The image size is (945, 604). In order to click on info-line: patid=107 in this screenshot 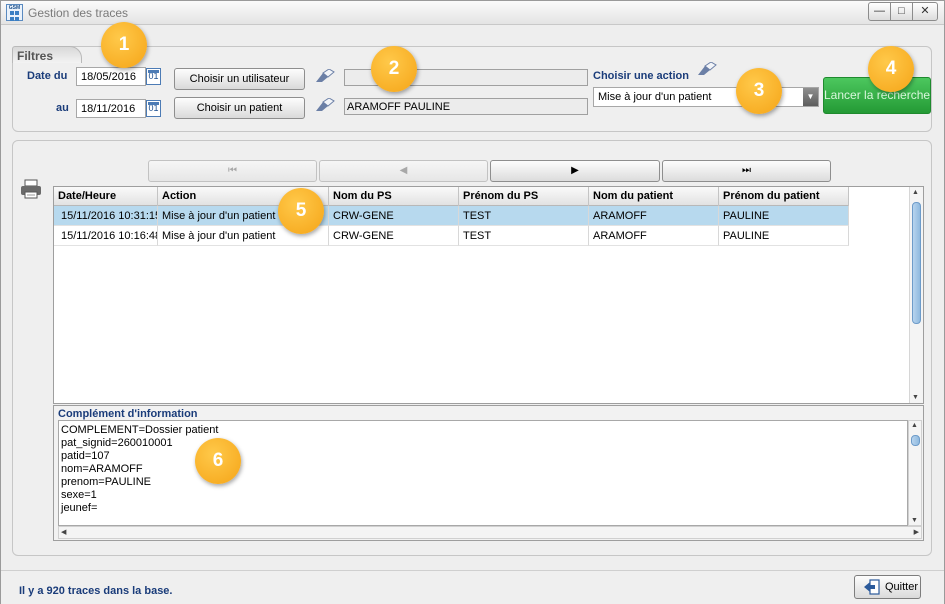, I will do `click(85, 456)`.